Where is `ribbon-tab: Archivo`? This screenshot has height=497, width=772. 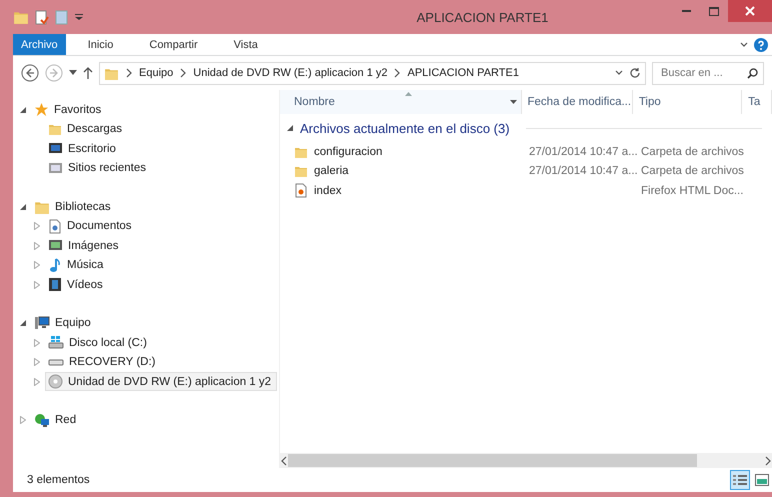
ribbon-tab: Archivo is located at coordinates (39, 44).